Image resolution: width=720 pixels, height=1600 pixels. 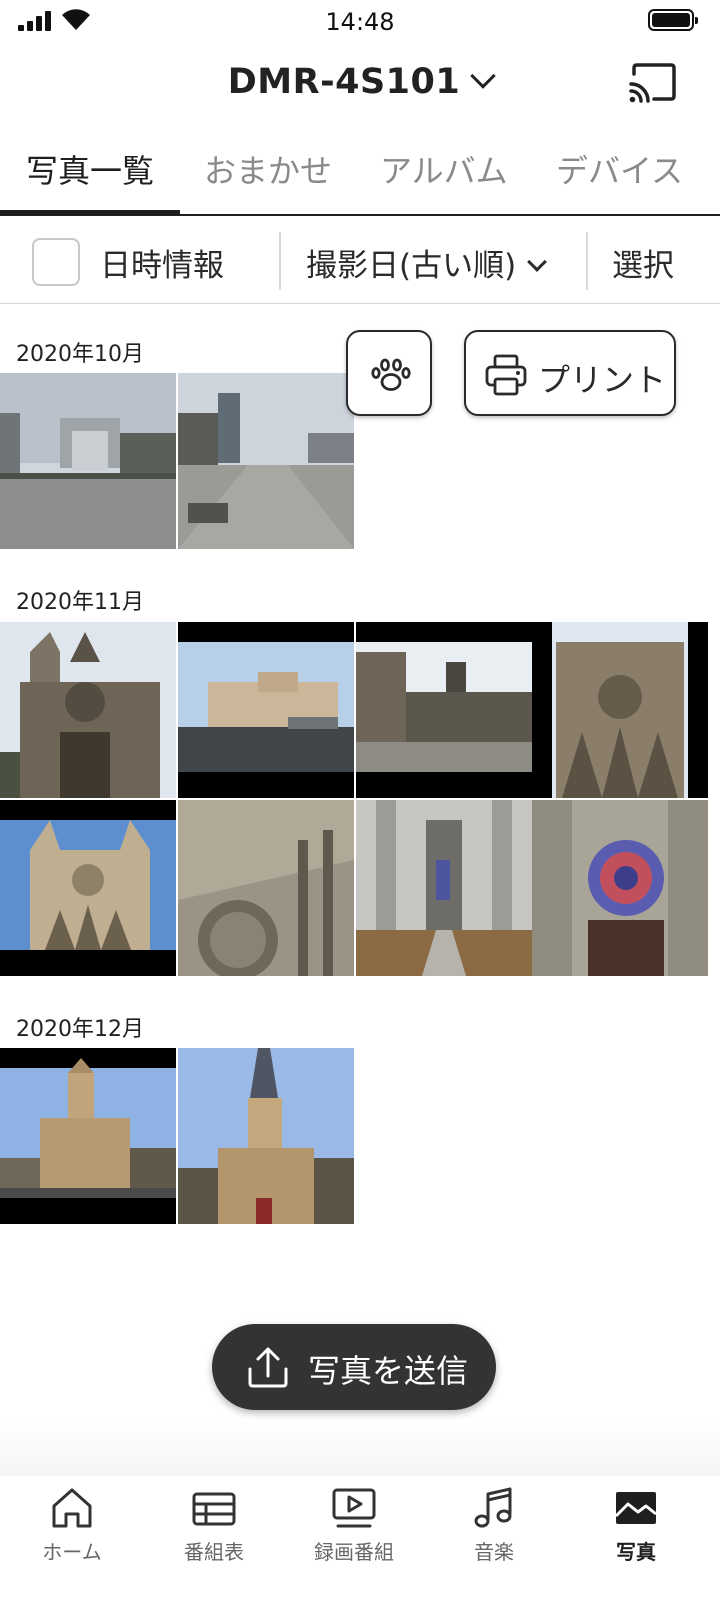 I want to click on nav-tv-guide: 番組表, so click(x=214, y=1538).